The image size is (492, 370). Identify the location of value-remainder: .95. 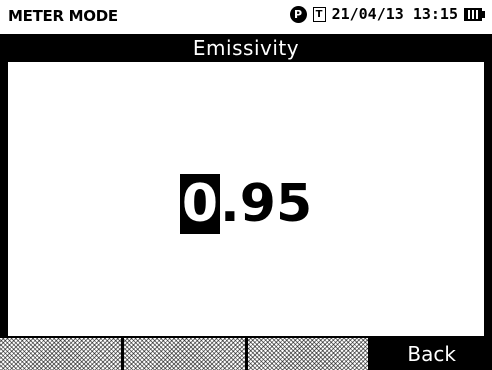
(266, 204).